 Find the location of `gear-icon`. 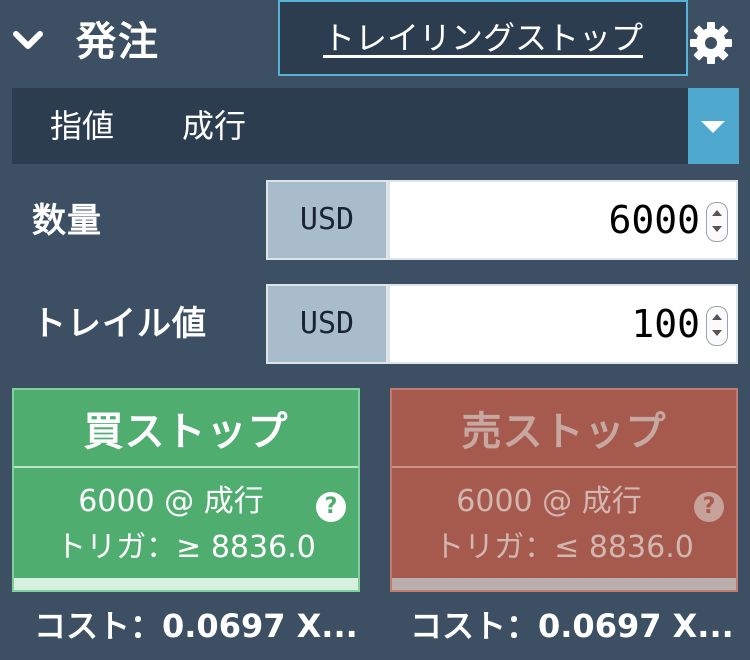

gear-icon is located at coordinates (711, 43).